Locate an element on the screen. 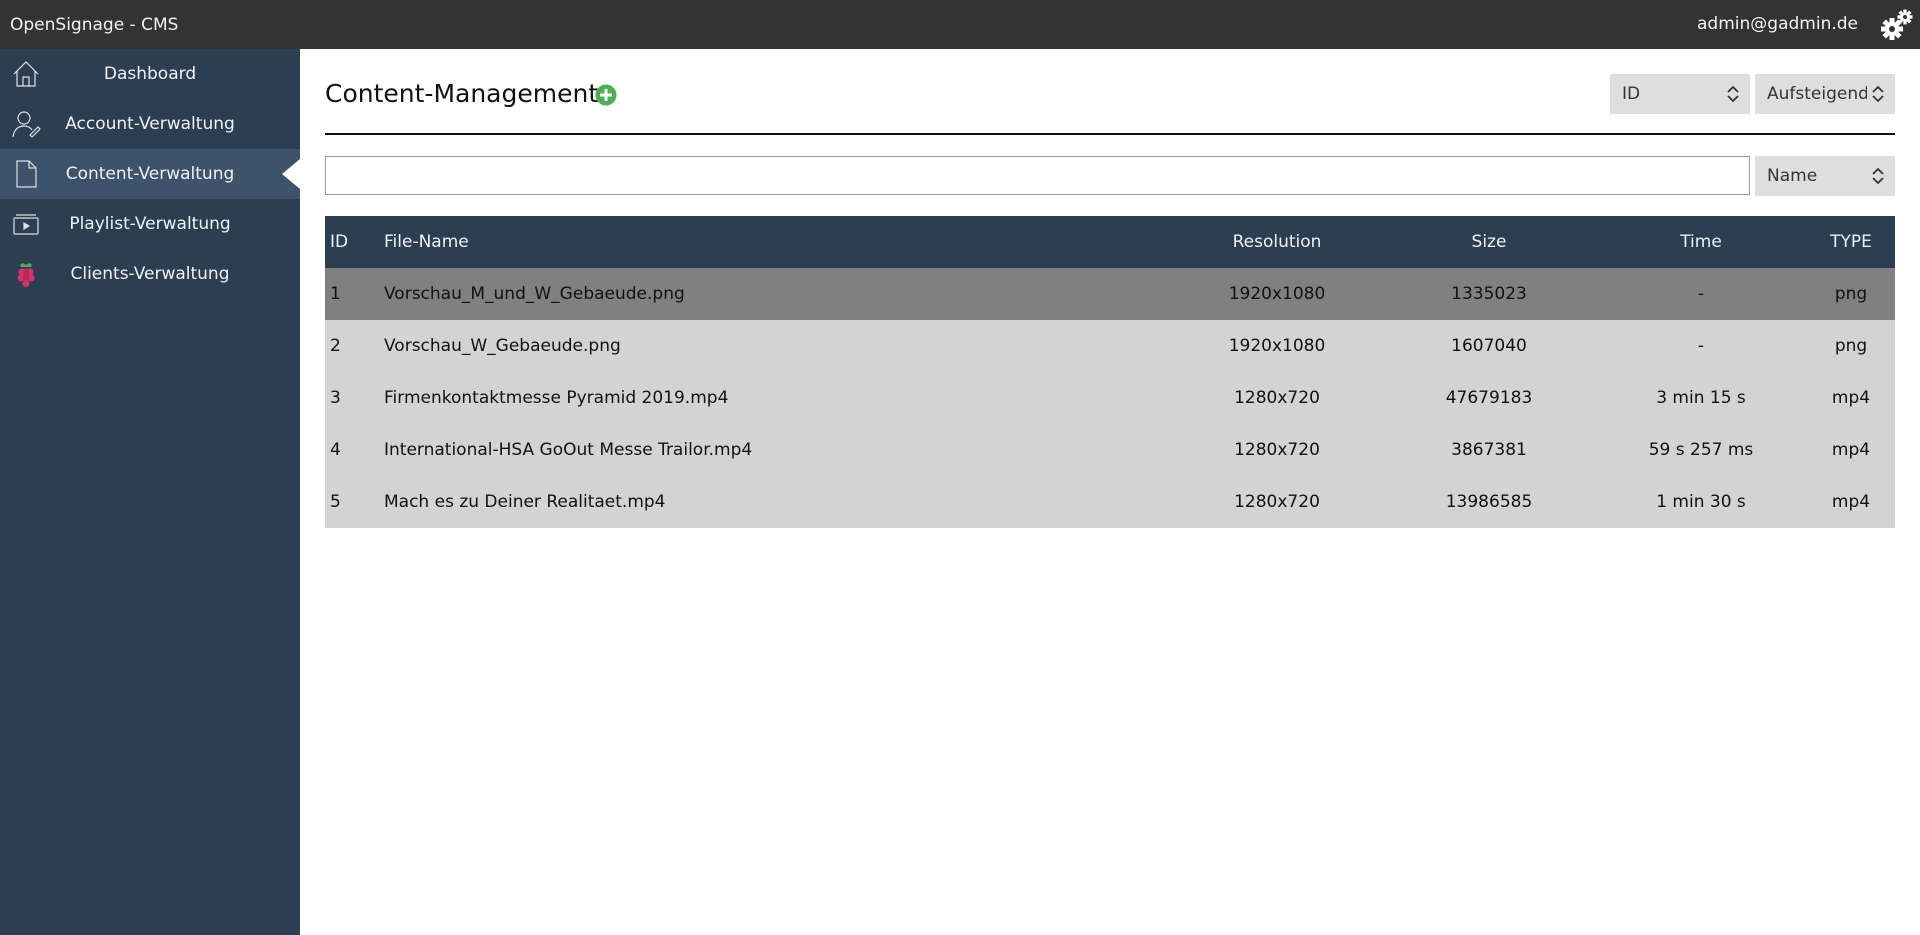  sidebar-item-account: Account-Verwaltung is located at coordinates (150, 124).